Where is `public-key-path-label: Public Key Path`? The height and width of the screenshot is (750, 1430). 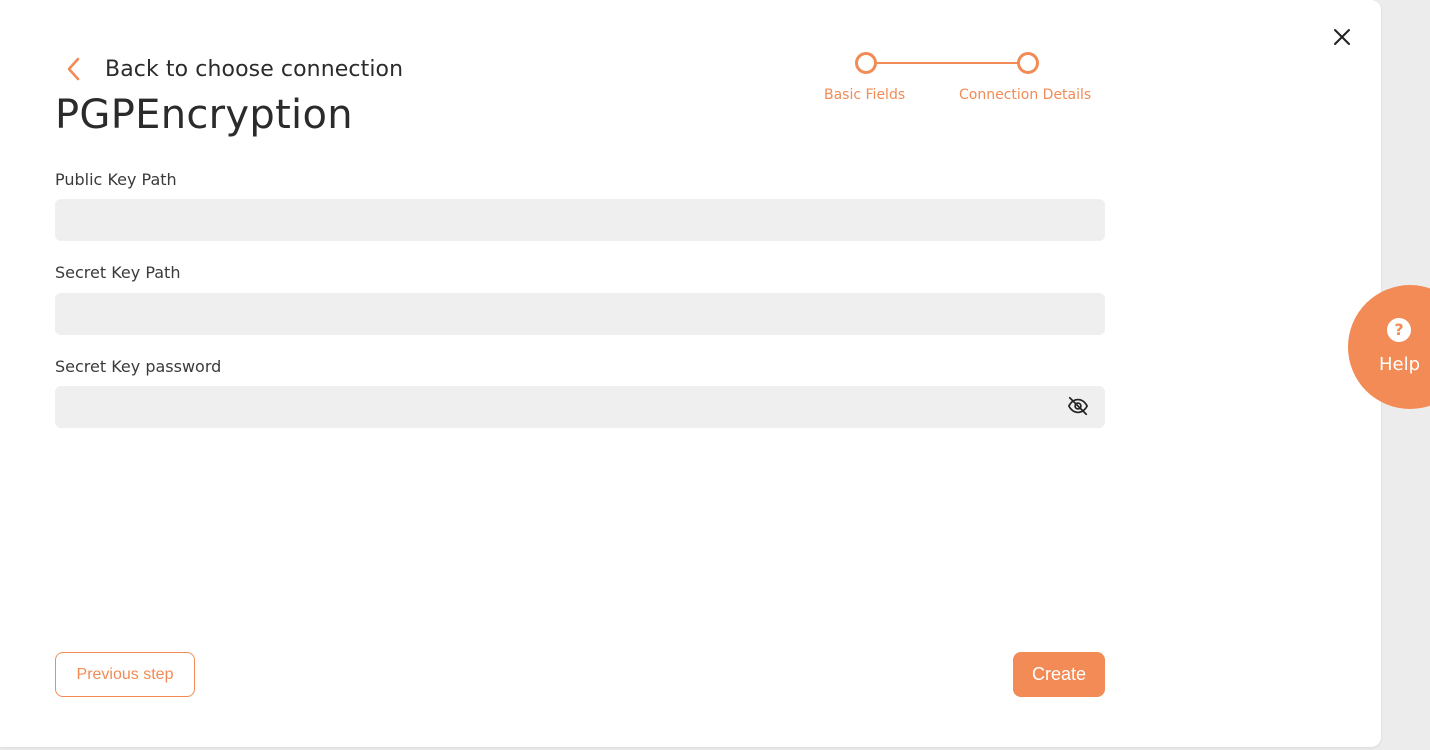
public-key-path-label: Public Key Path is located at coordinates (116, 179).